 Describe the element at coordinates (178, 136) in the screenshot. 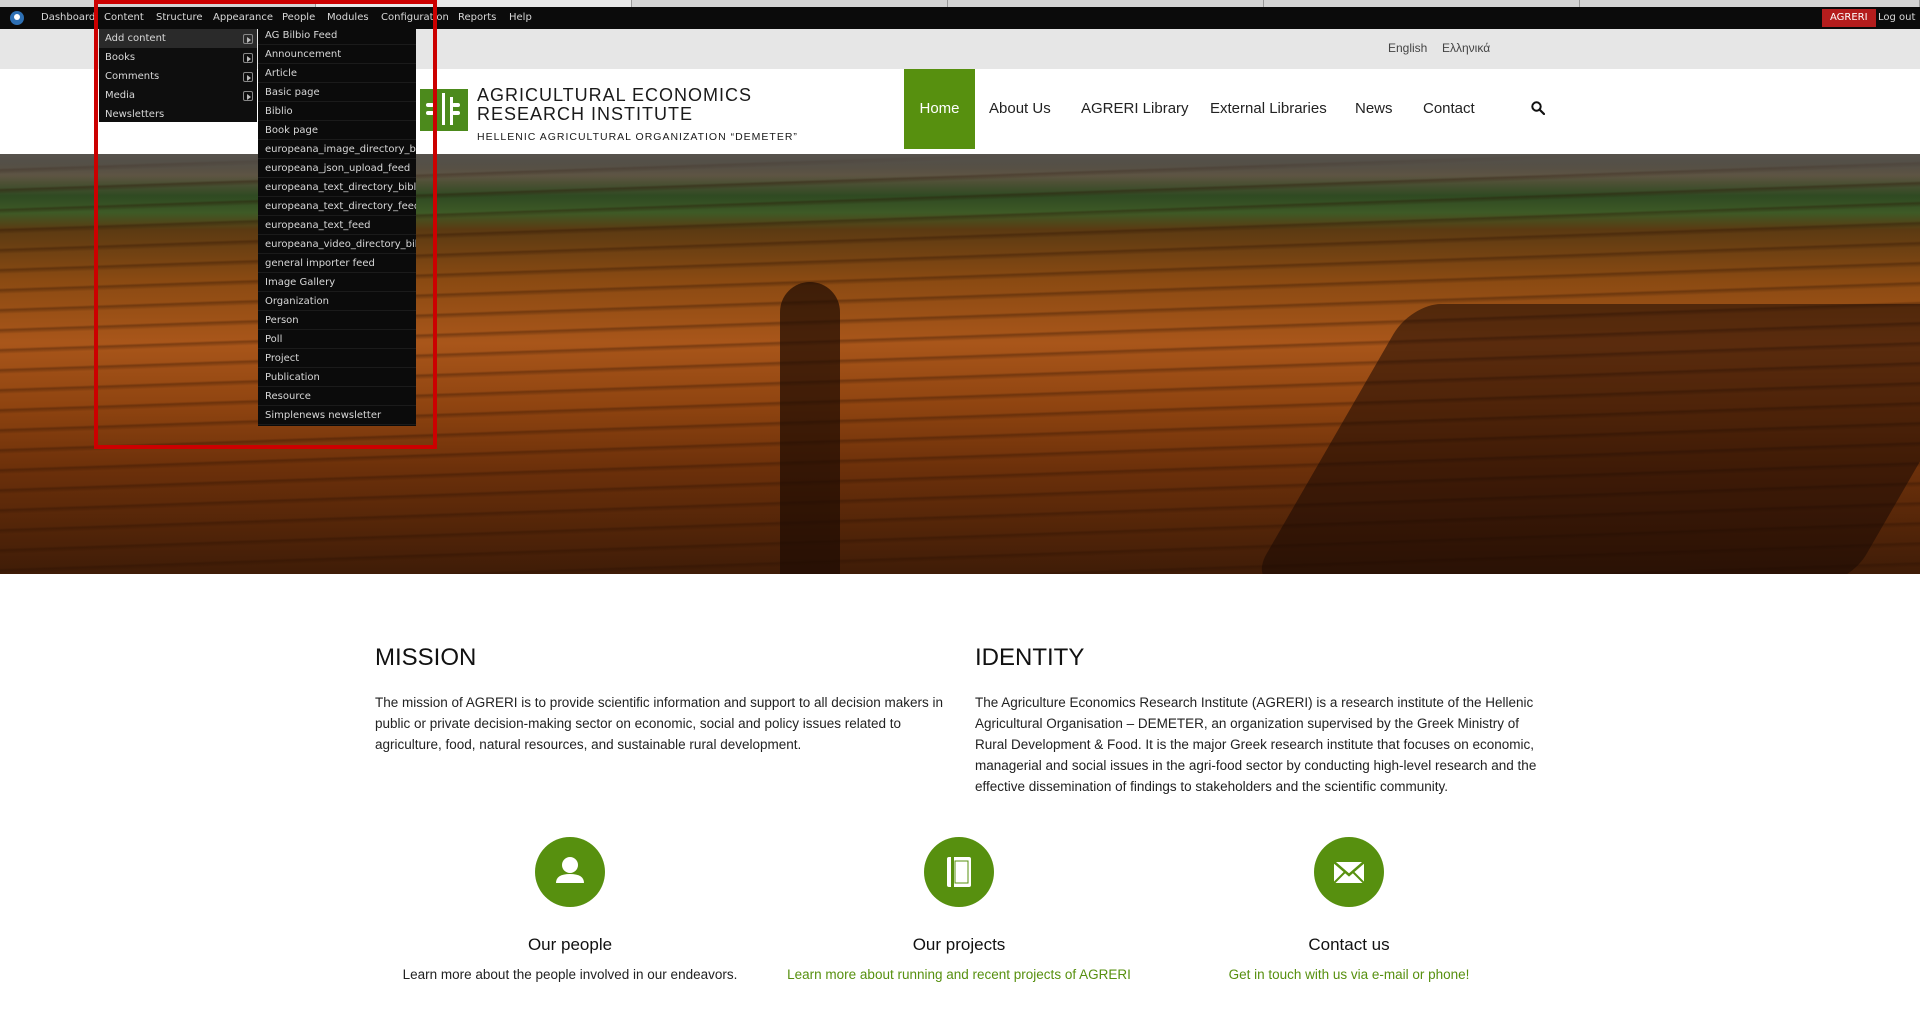

I see `menu-shadow-area` at that location.